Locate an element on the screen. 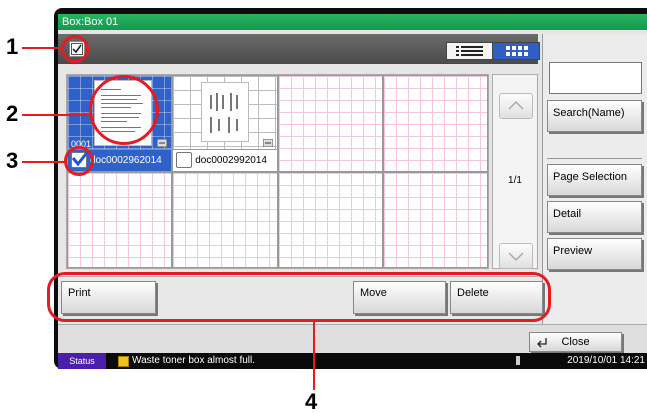  status-tag: Status is located at coordinates (82, 361).